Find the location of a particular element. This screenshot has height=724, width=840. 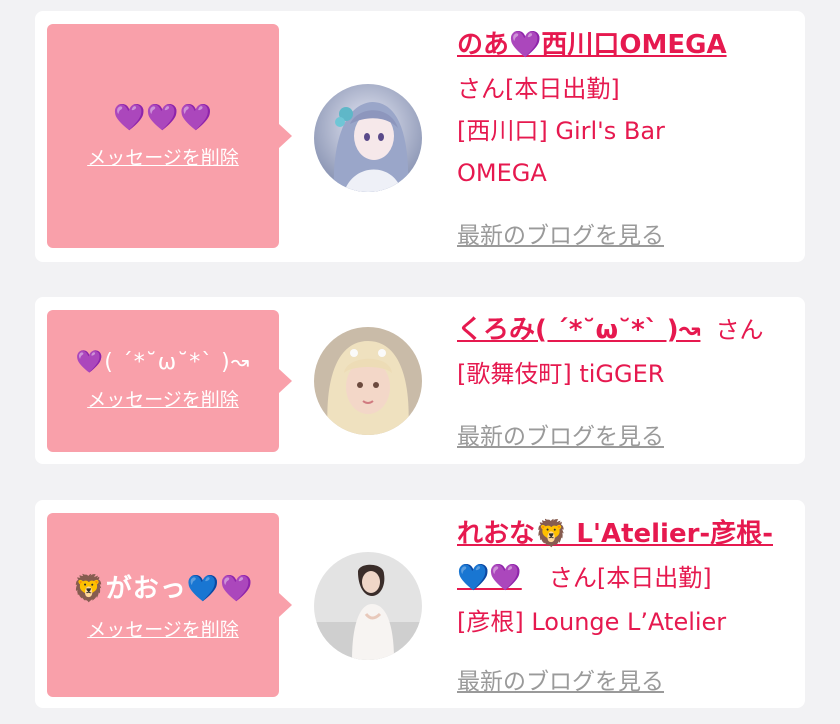

shop-name: [彦根] Lounge L’Atelier is located at coordinates (592, 622).